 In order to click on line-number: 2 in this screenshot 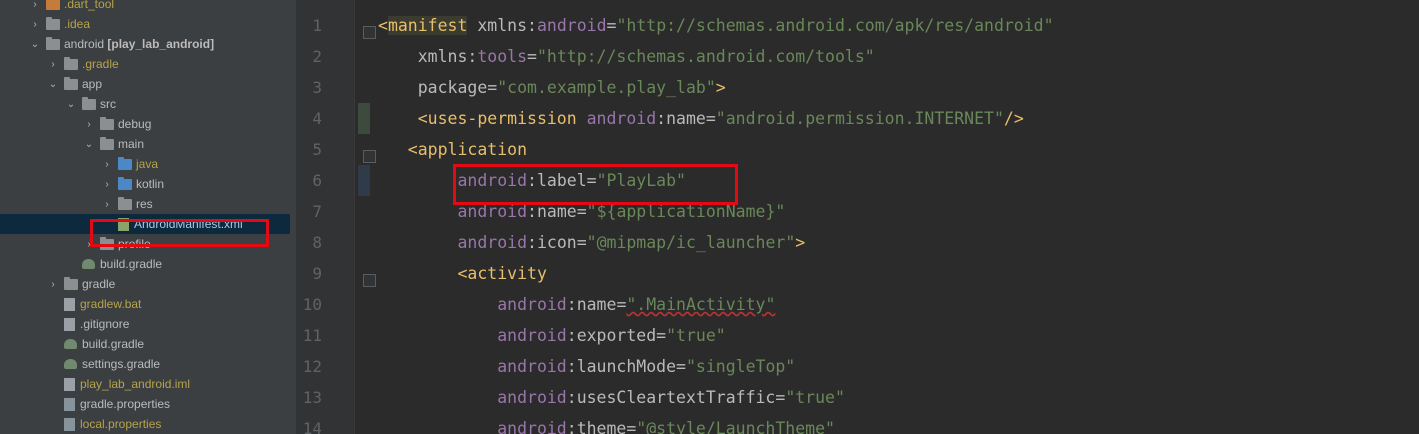, I will do `click(317, 56)`.